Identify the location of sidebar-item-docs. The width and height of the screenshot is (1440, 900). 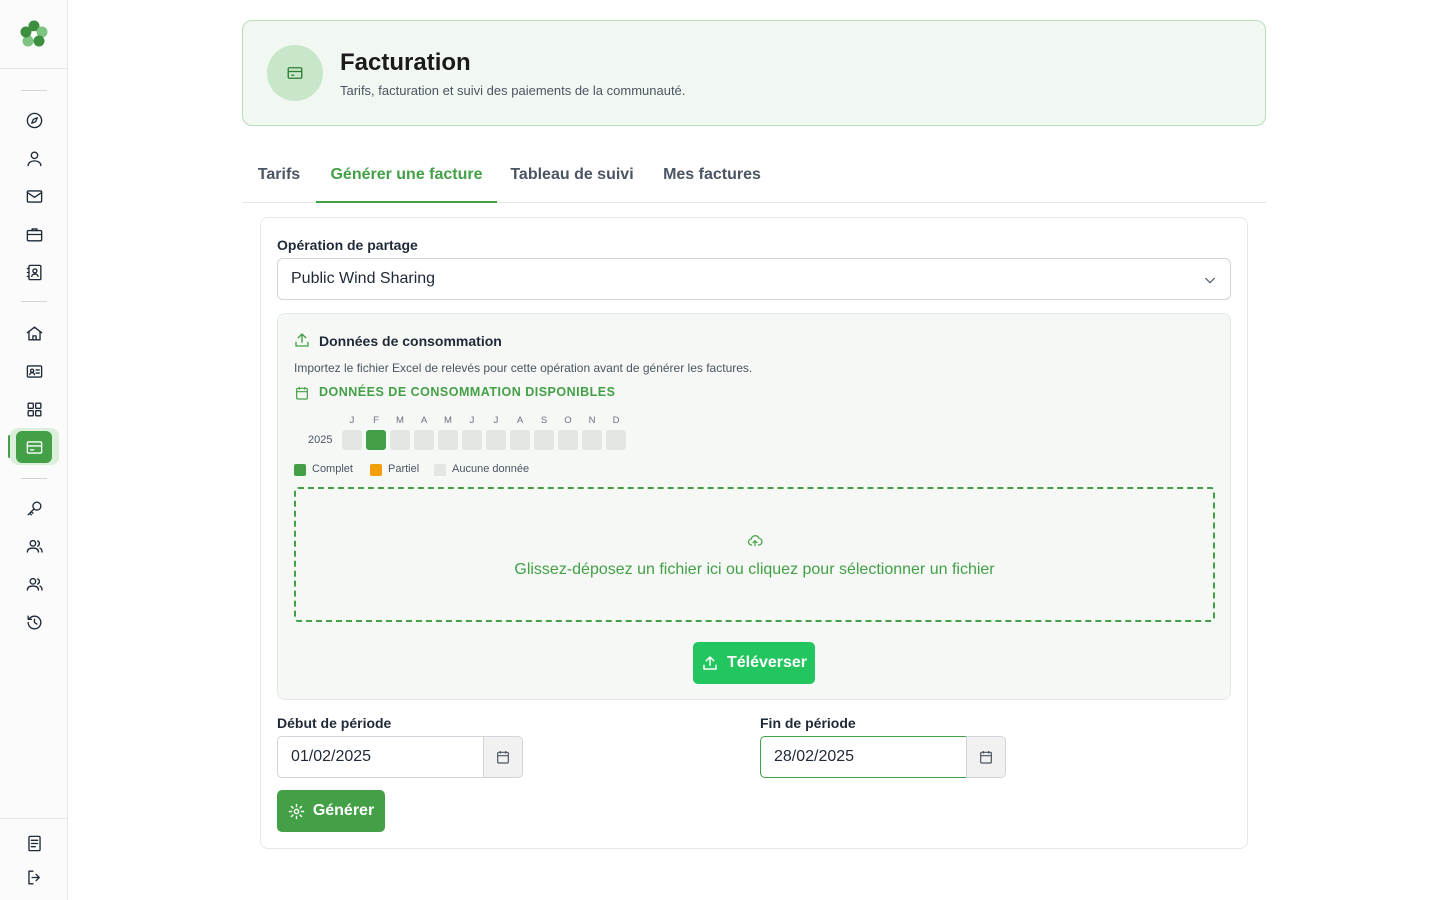
(34, 843).